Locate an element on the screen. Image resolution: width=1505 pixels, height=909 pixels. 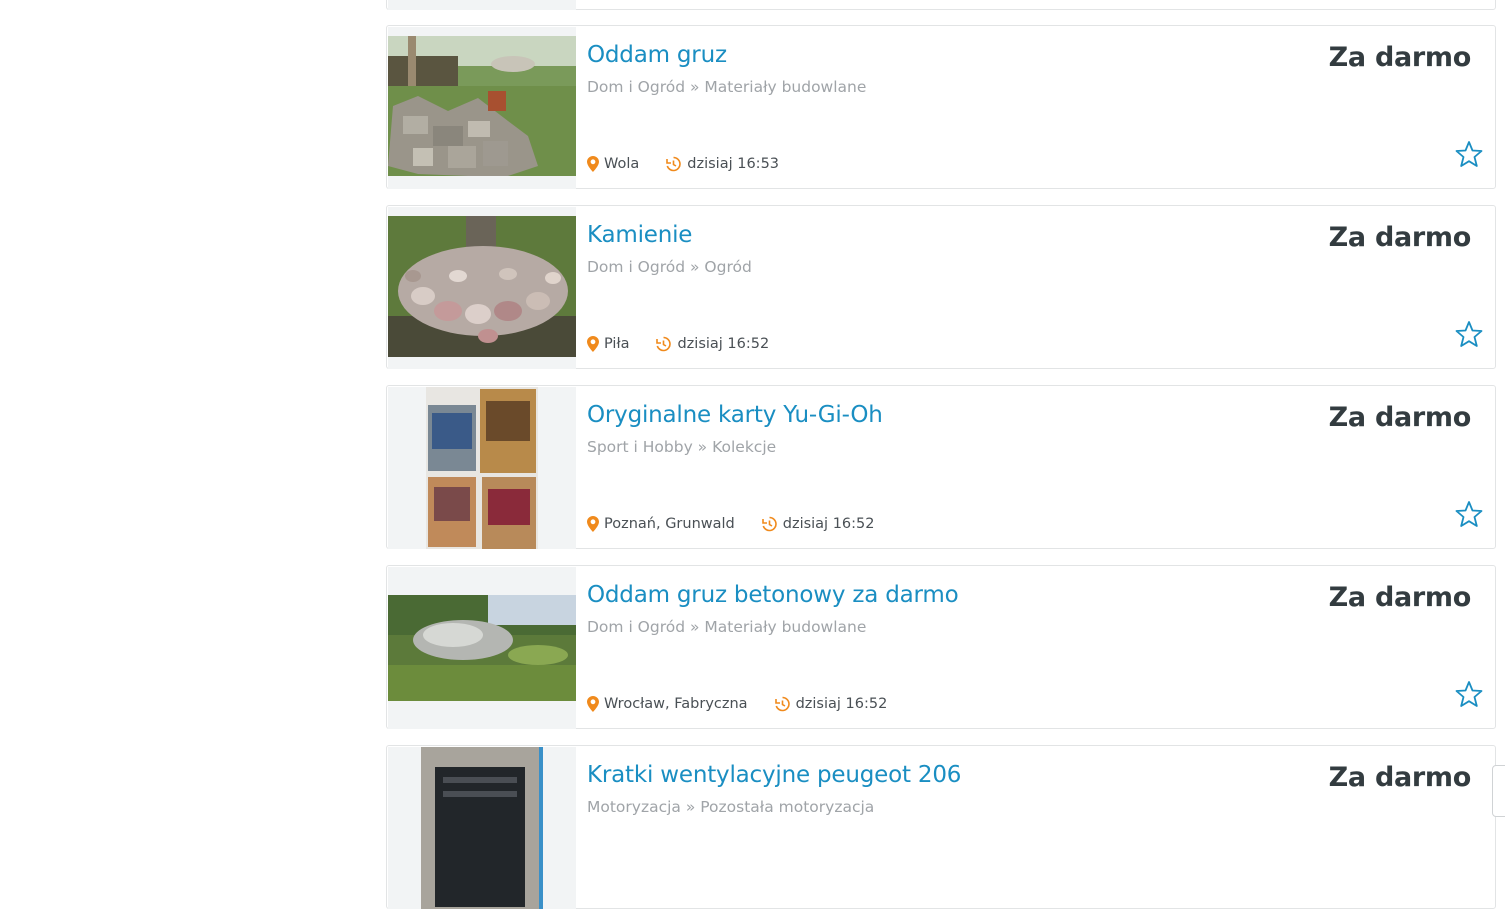
listing-title: Kratki wentylacyjne peugeot 206 is located at coordinates (774, 775).